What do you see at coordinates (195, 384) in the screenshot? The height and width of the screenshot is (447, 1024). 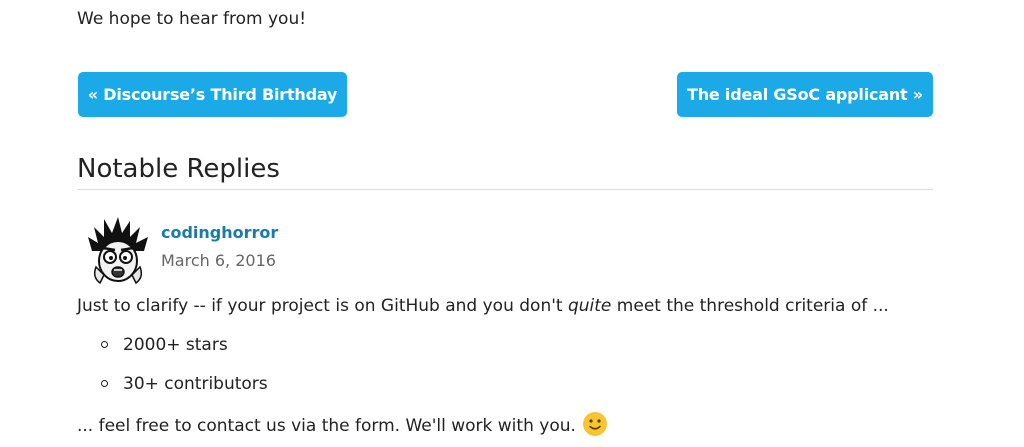 I see `list-item-label: 30+ contributors` at bounding box center [195, 384].